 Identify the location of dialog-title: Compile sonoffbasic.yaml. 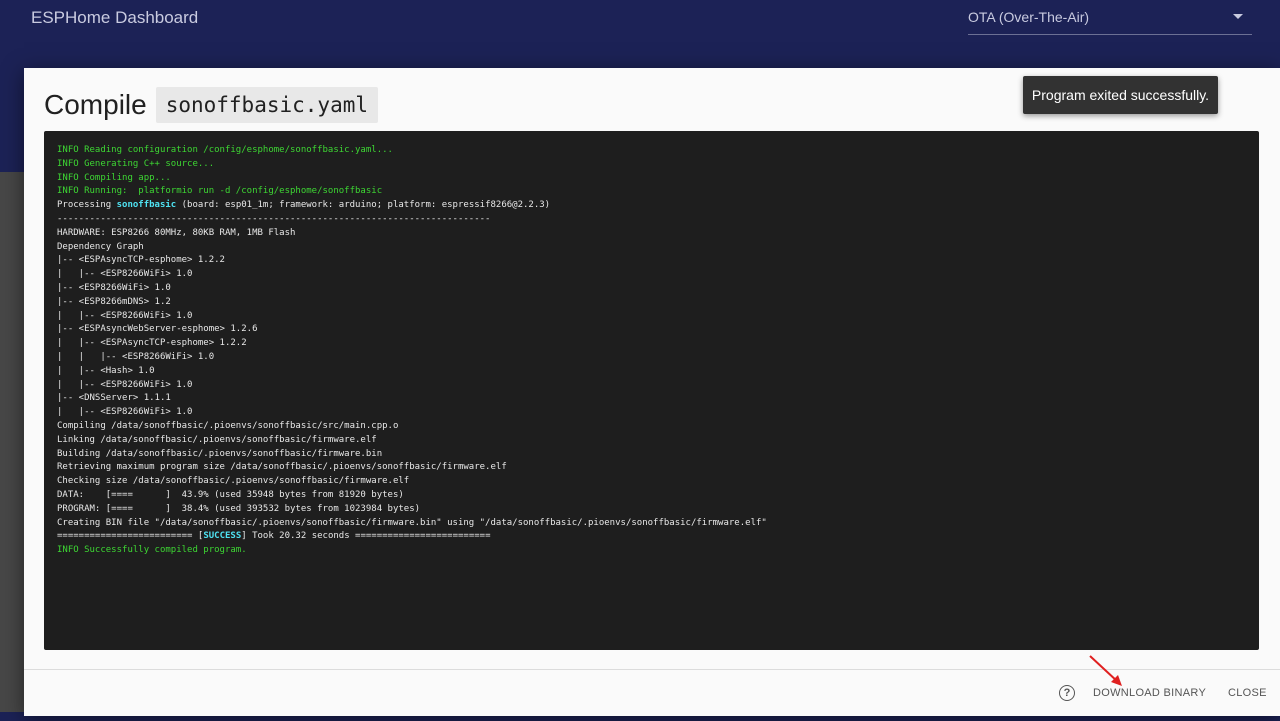
(211, 105).